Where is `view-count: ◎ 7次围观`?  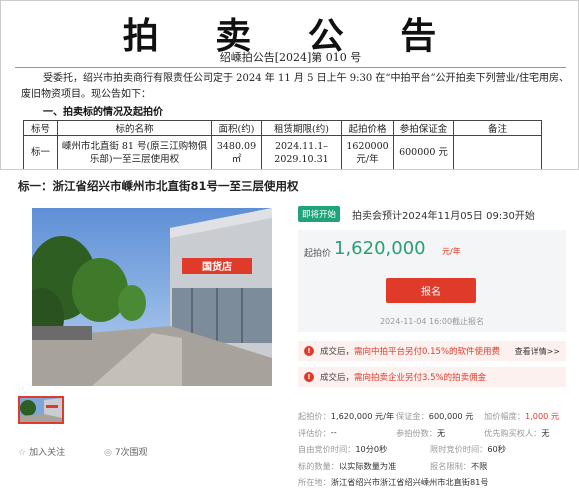 view-count: ◎ 7次围观 is located at coordinates (135, 451).